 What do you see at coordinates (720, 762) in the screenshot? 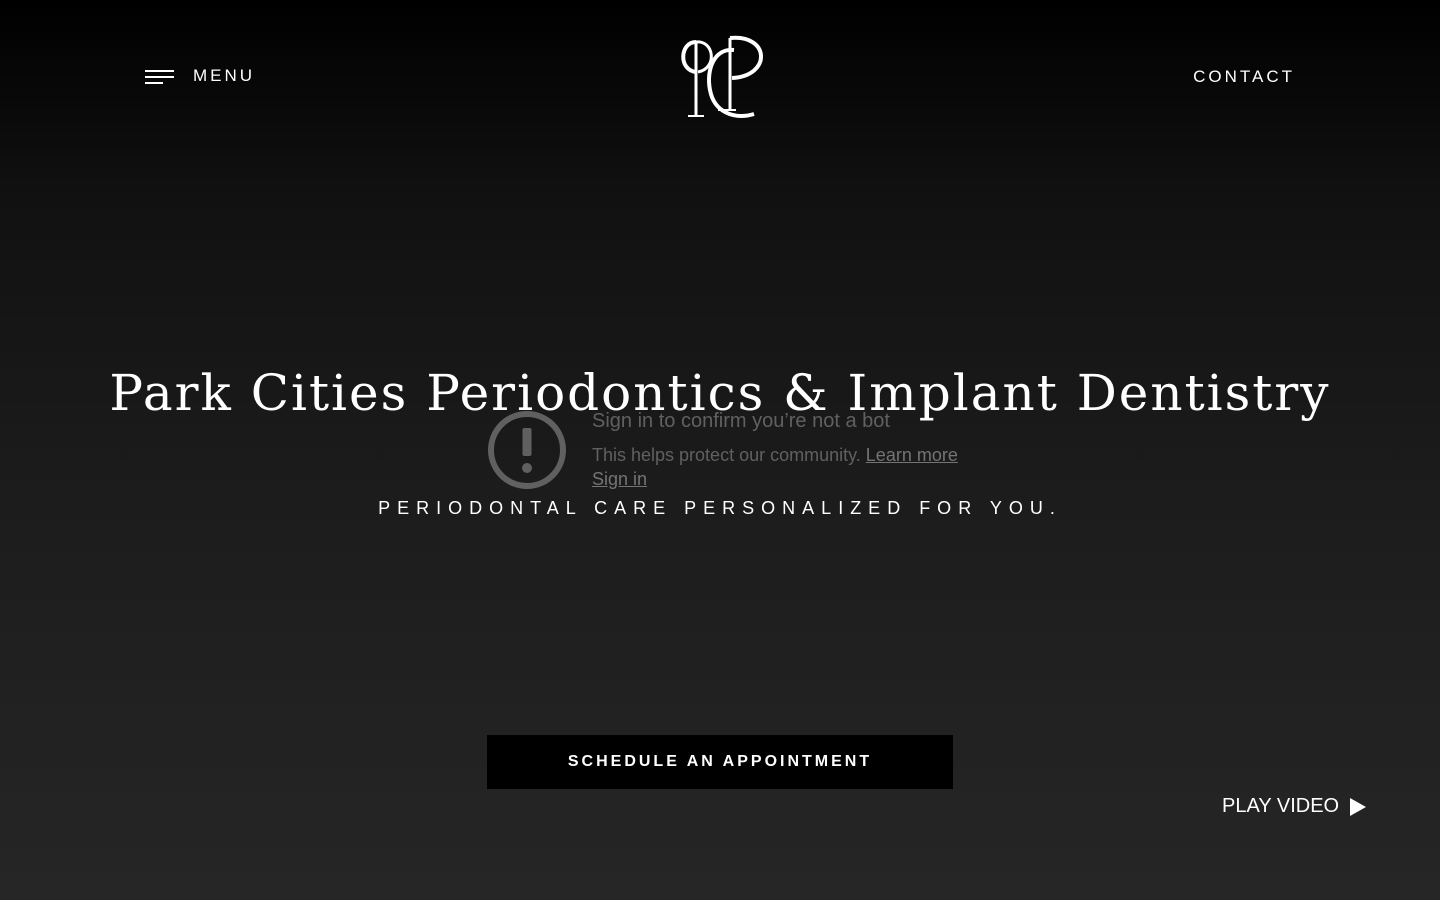
I see `schedule-appointment-button: SCHEDULE AN APPOINTMENT` at bounding box center [720, 762].